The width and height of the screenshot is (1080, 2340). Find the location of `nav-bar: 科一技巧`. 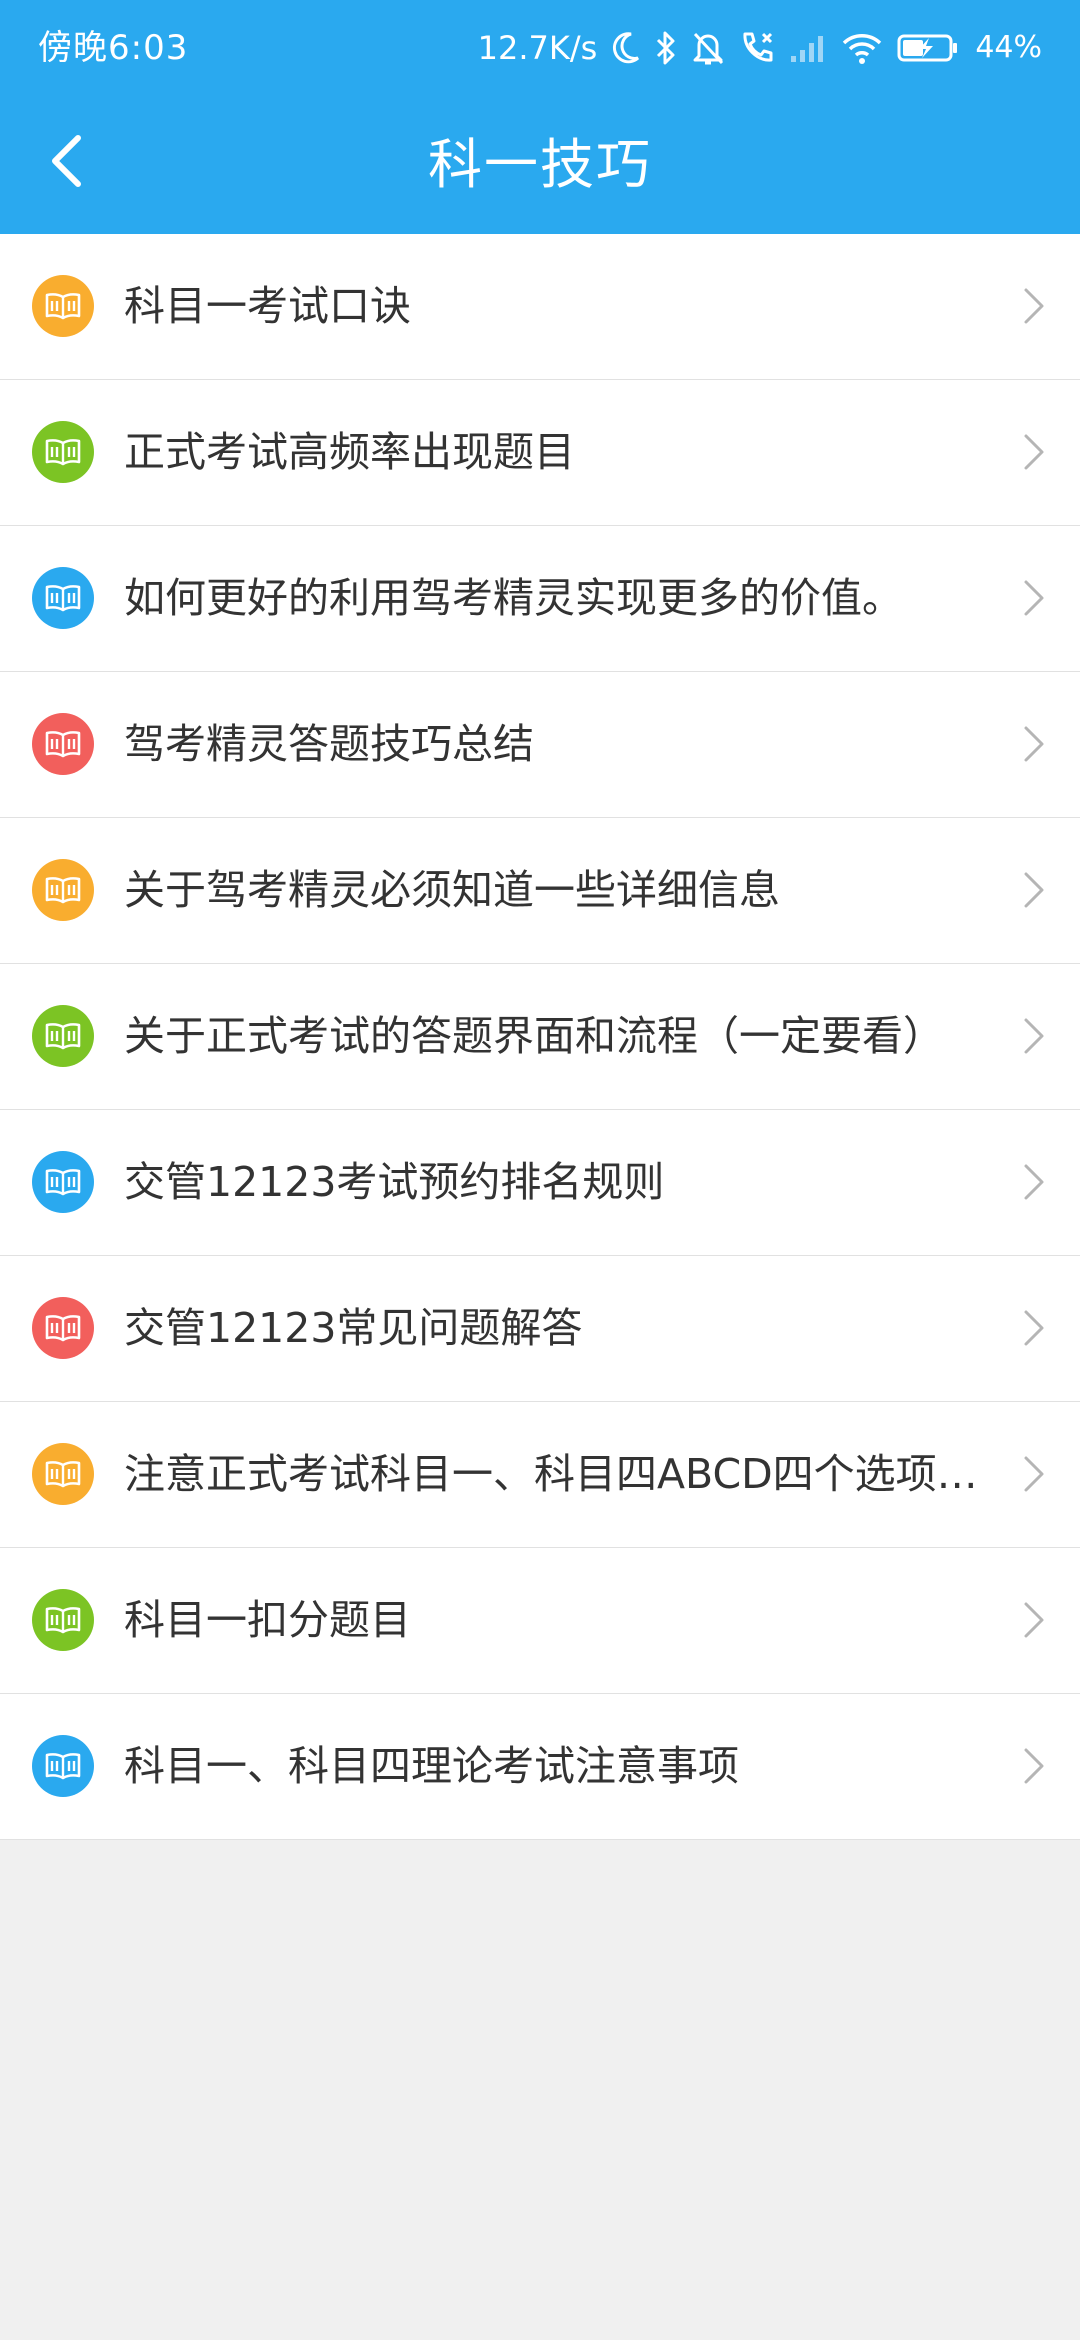

nav-bar: 科一技巧 is located at coordinates (540, 165).